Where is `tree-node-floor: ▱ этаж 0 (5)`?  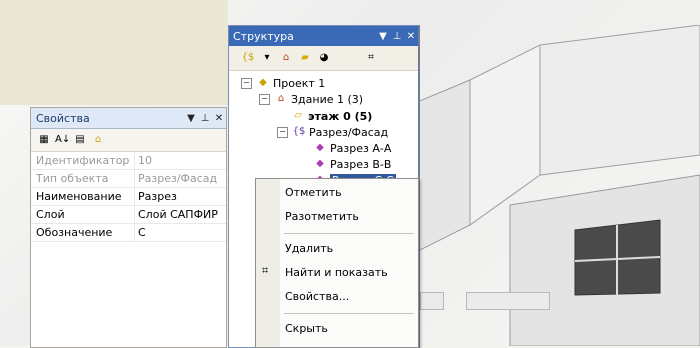
tree-node-floor: ▱ этаж 0 (5) is located at coordinates (331, 116).